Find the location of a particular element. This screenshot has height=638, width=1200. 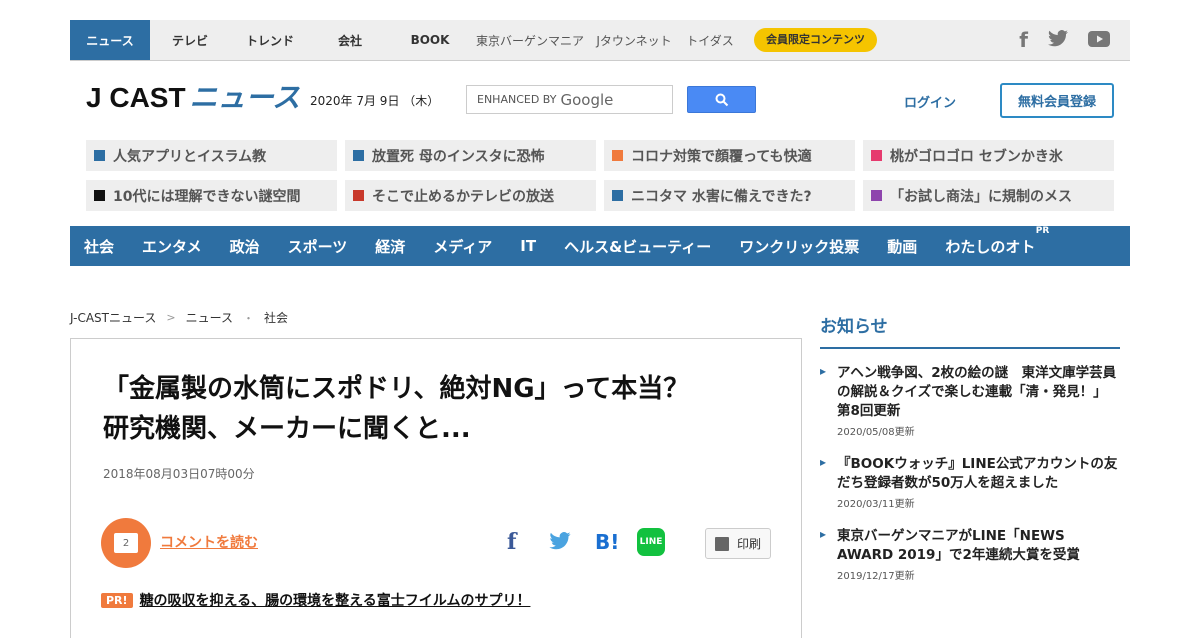

site-logo: J CAST ニュース is located at coordinates (193, 98).